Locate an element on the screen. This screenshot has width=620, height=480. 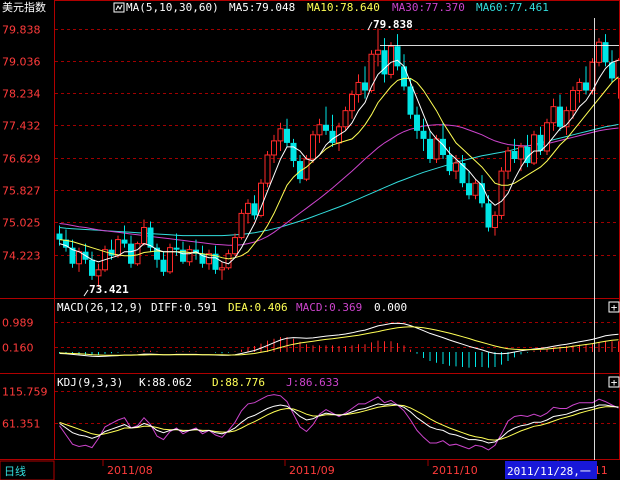
svg-text: J:86.633 is located at coordinates (312, 382).